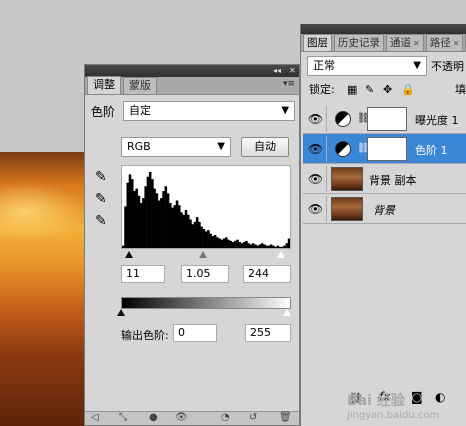  I want to click on clip-icon: ●, so click(153, 417).